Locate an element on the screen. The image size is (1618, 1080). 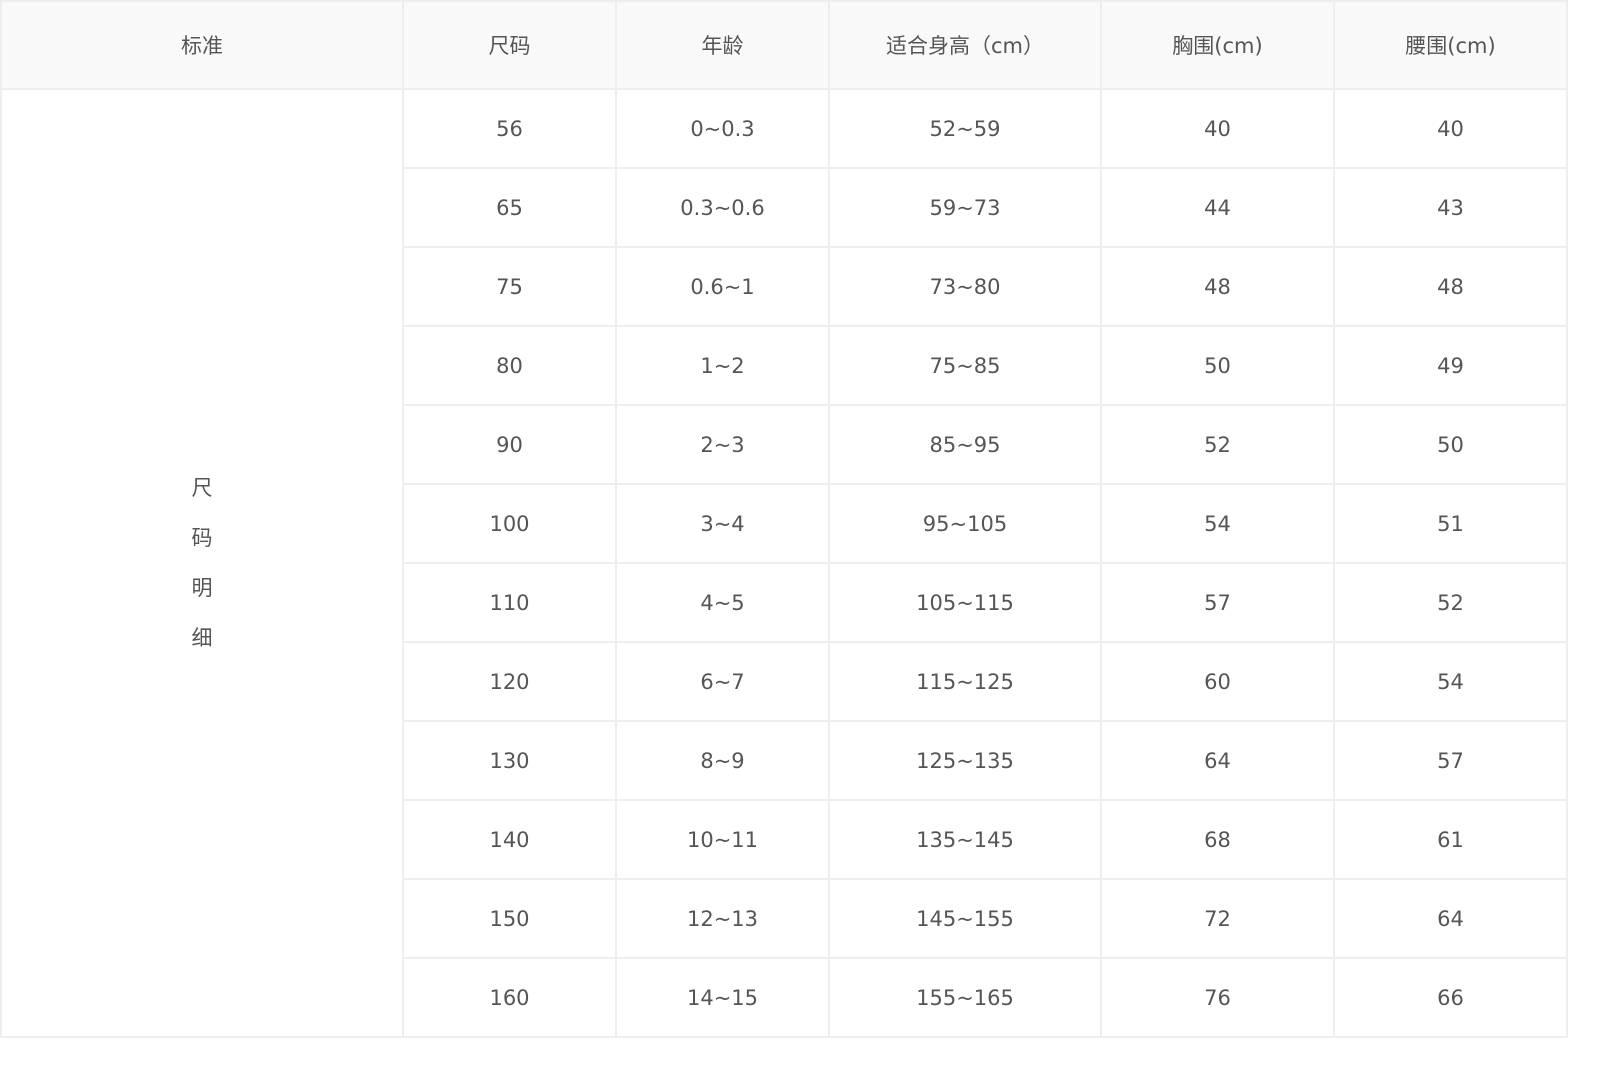
cell-waist: 64 is located at coordinates (1450, 918).